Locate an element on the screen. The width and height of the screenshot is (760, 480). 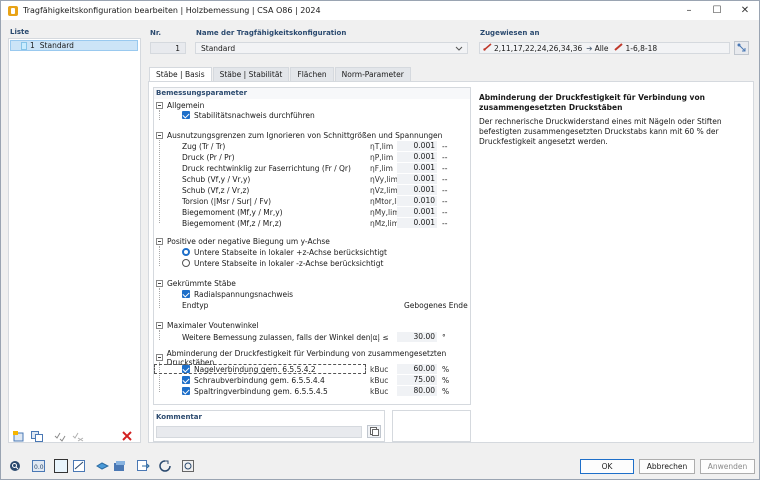
ok-button: OK is located at coordinates (607, 466).